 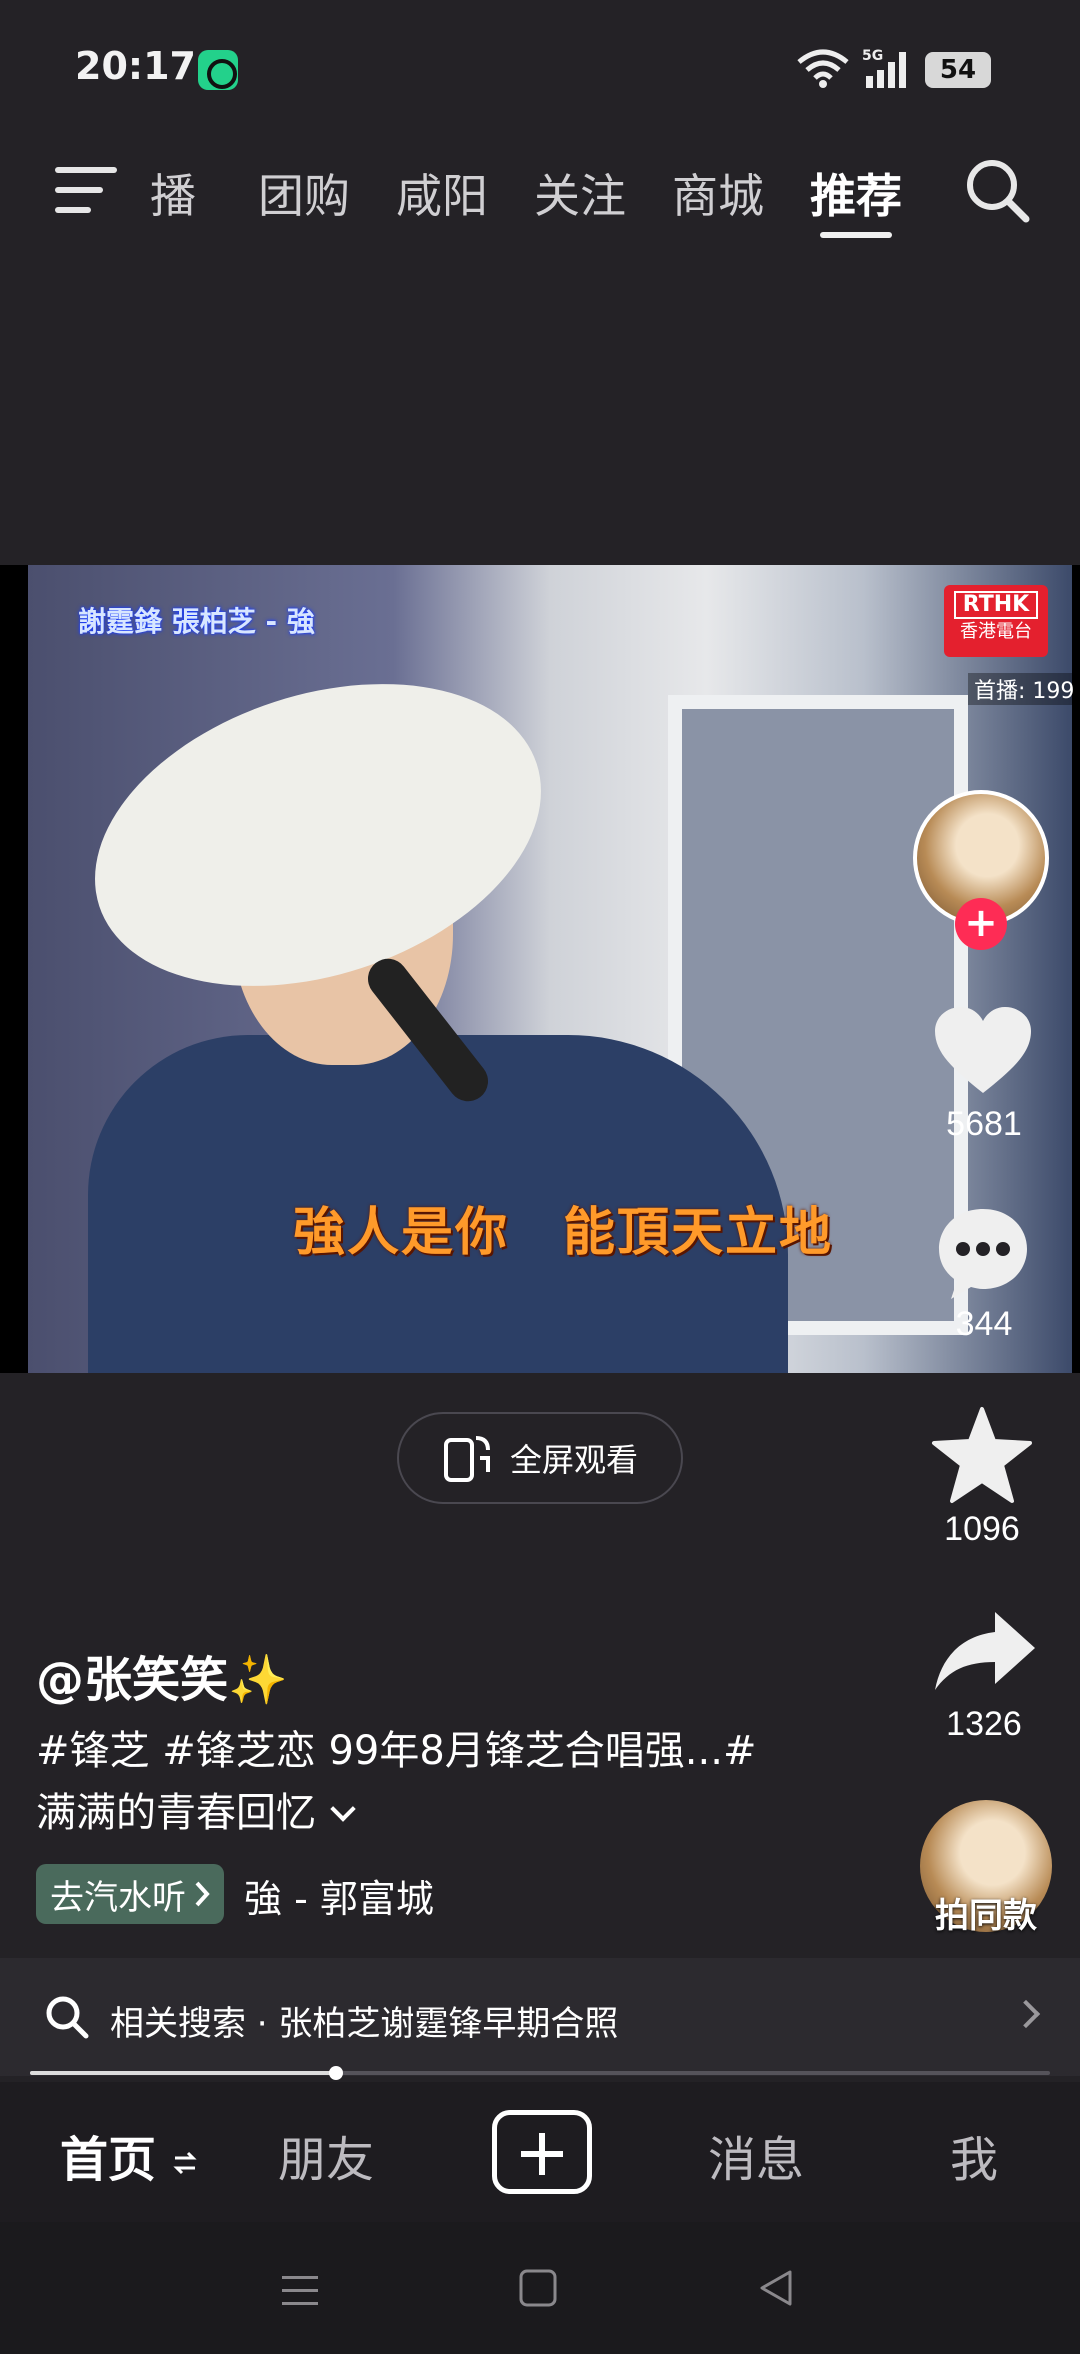 What do you see at coordinates (981, 924) in the screenshot?
I see `follow-button: +` at bounding box center [981, 924].